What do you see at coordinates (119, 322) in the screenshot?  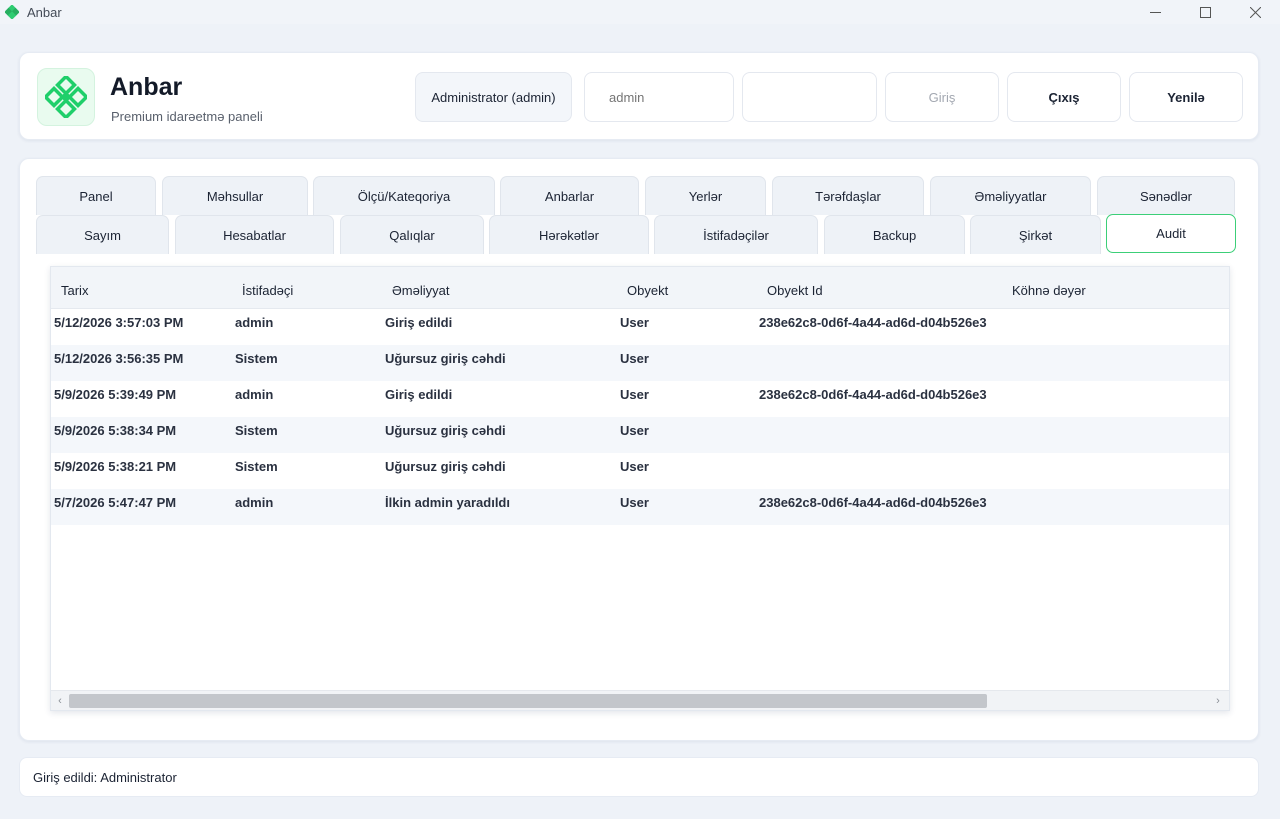 I see `cell-date: 5/12/2026 3:57:03 PM` at bounding box center [119, 322].